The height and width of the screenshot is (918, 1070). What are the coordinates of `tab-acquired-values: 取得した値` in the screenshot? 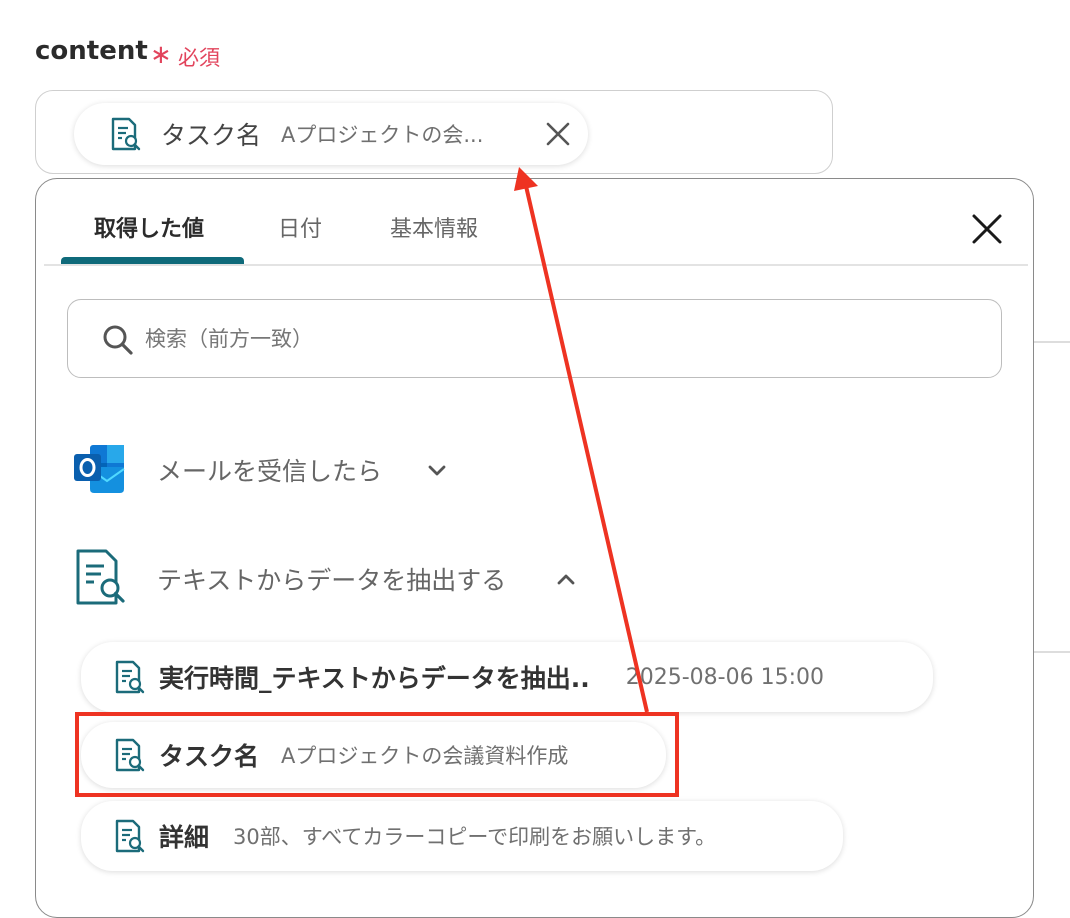 It's located at (149, 227).